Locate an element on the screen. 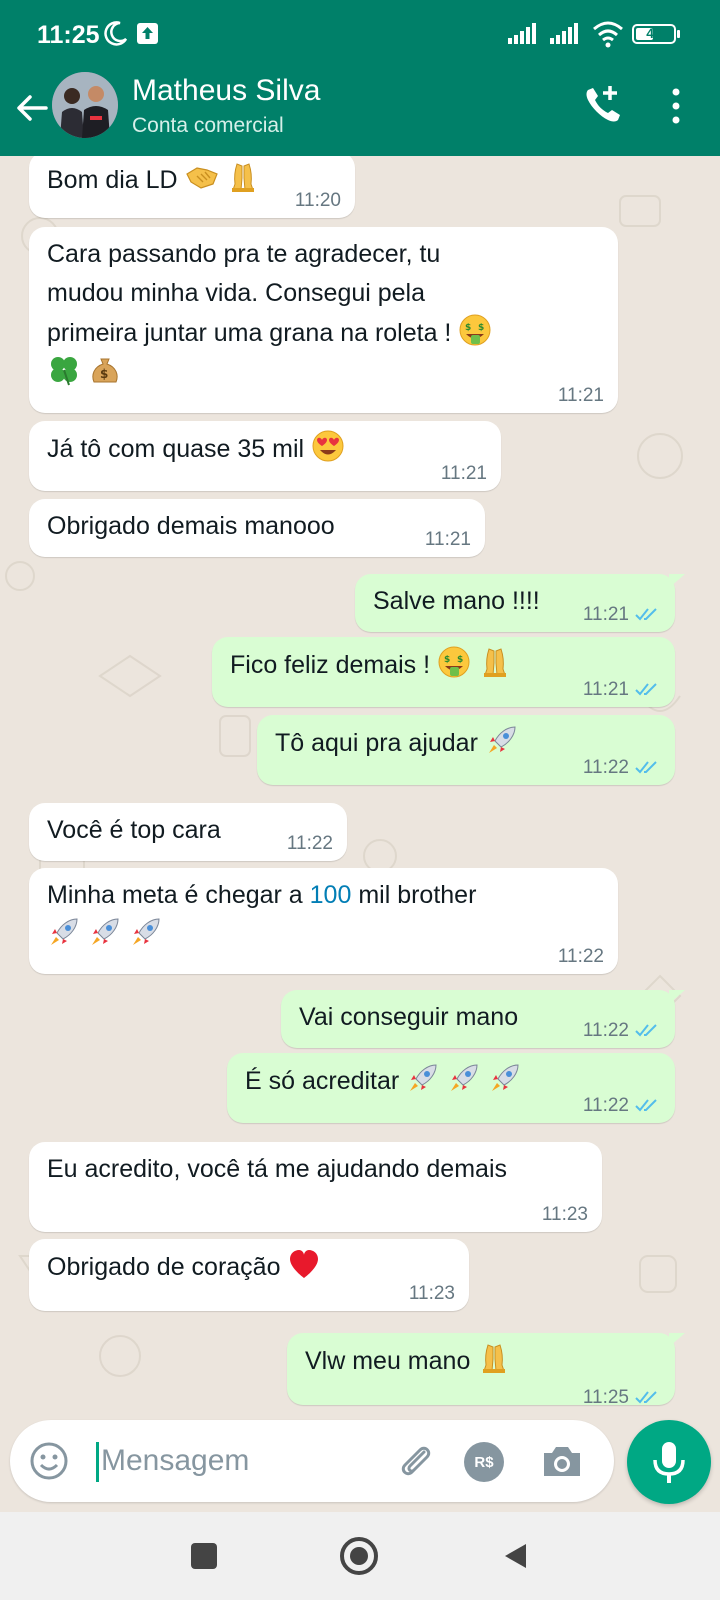 The image size is (720, 1600). camera-icon is located at coordinates (562, 1461).